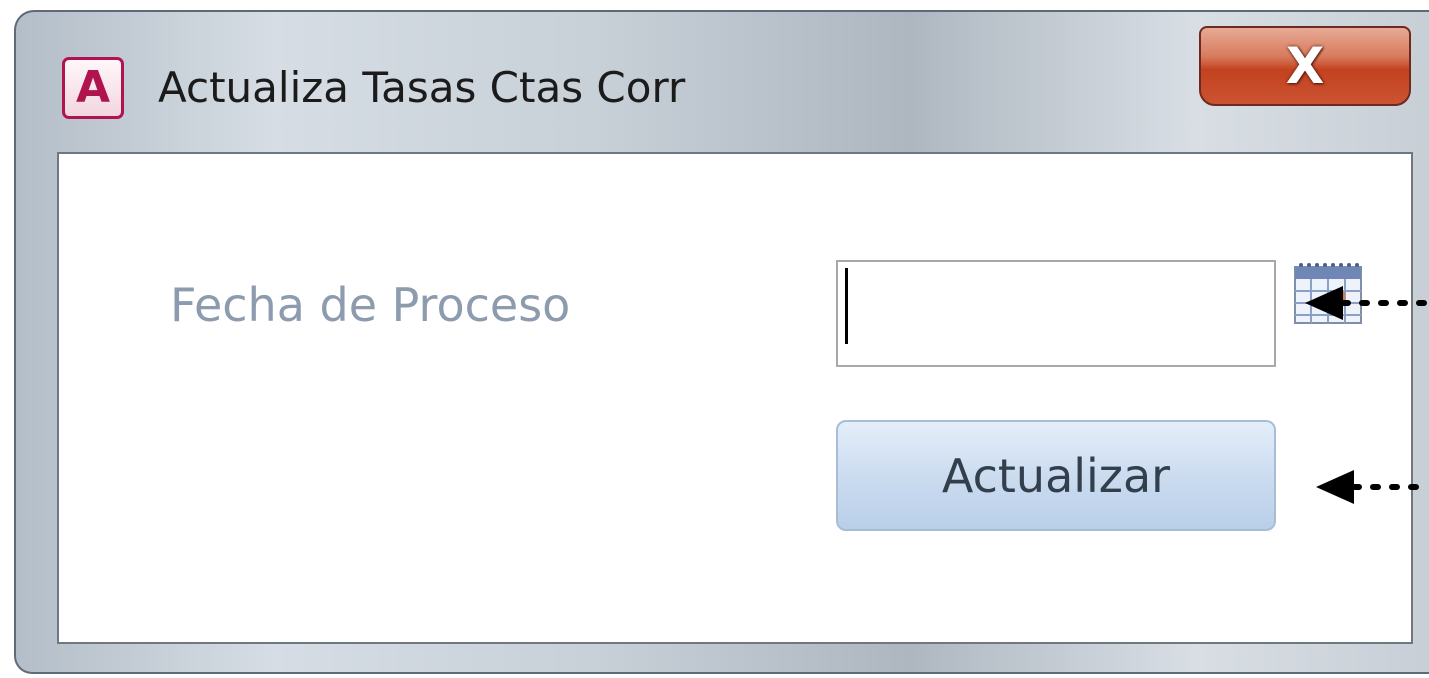  I want to click on text-caret, so click(846, 306).